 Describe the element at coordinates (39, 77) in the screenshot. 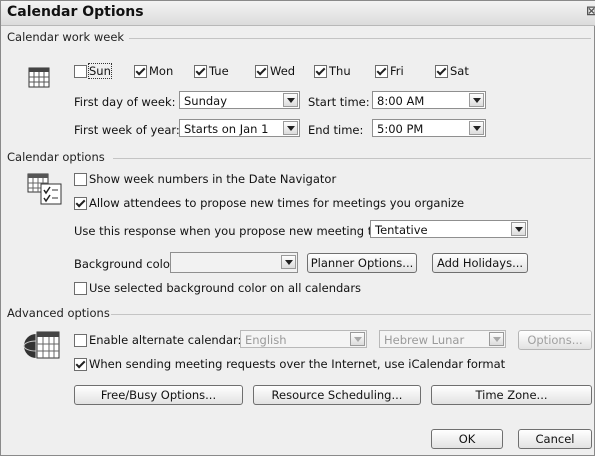

I see `calendar-grid-icon` at that location.